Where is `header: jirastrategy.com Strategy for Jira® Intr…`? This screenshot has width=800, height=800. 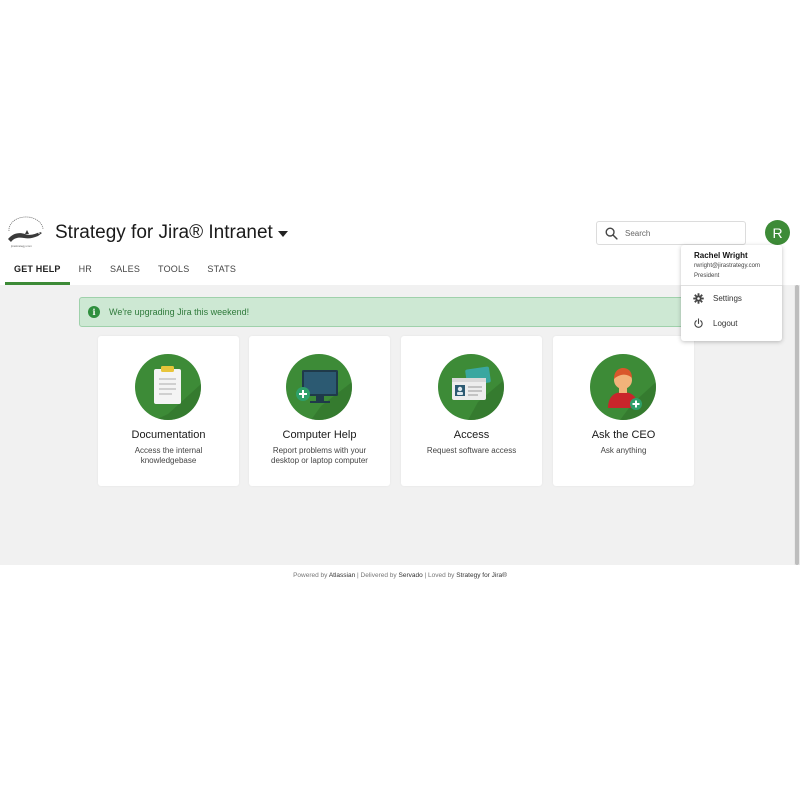
header: jirastrategy.com Strategy for Jira® Intr… is located at coordinates (400, 233).